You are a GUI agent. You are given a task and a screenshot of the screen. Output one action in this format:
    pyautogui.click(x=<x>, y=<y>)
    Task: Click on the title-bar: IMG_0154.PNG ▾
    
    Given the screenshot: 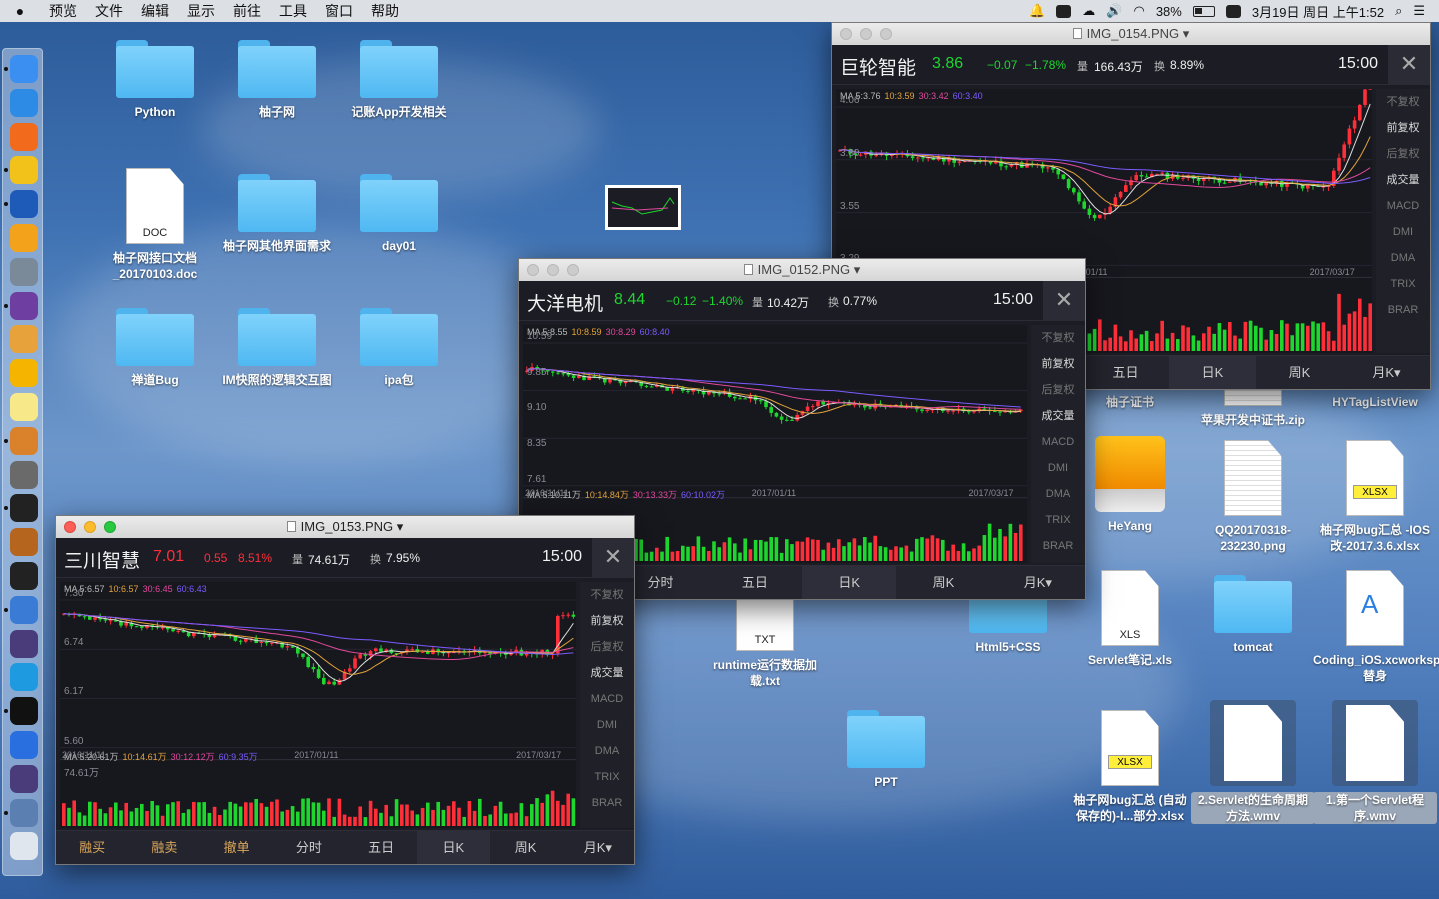 What is the action you would take?
    pyautogui.click(x=1131, y=34)
    